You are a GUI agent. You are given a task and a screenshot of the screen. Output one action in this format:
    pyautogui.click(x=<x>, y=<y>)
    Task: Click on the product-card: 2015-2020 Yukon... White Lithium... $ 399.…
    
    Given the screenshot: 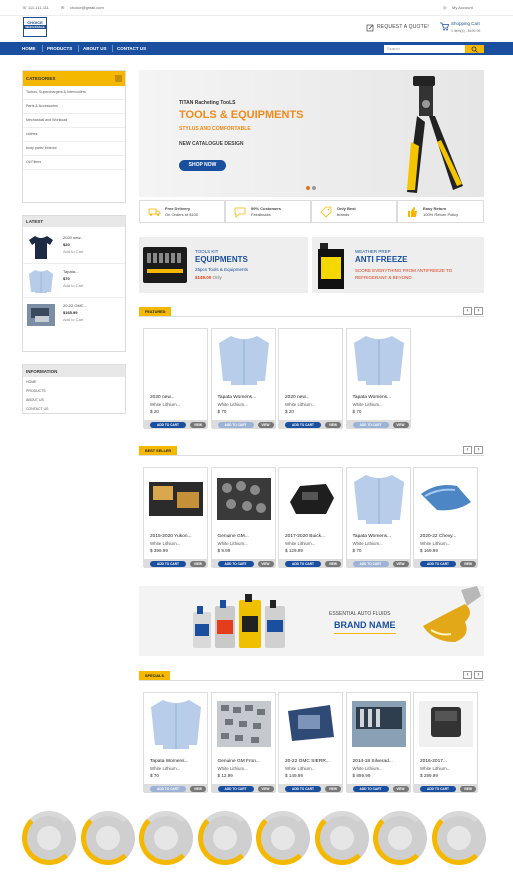 What is the action you would take?
    pyautogui.click(x=175, y=517)
    